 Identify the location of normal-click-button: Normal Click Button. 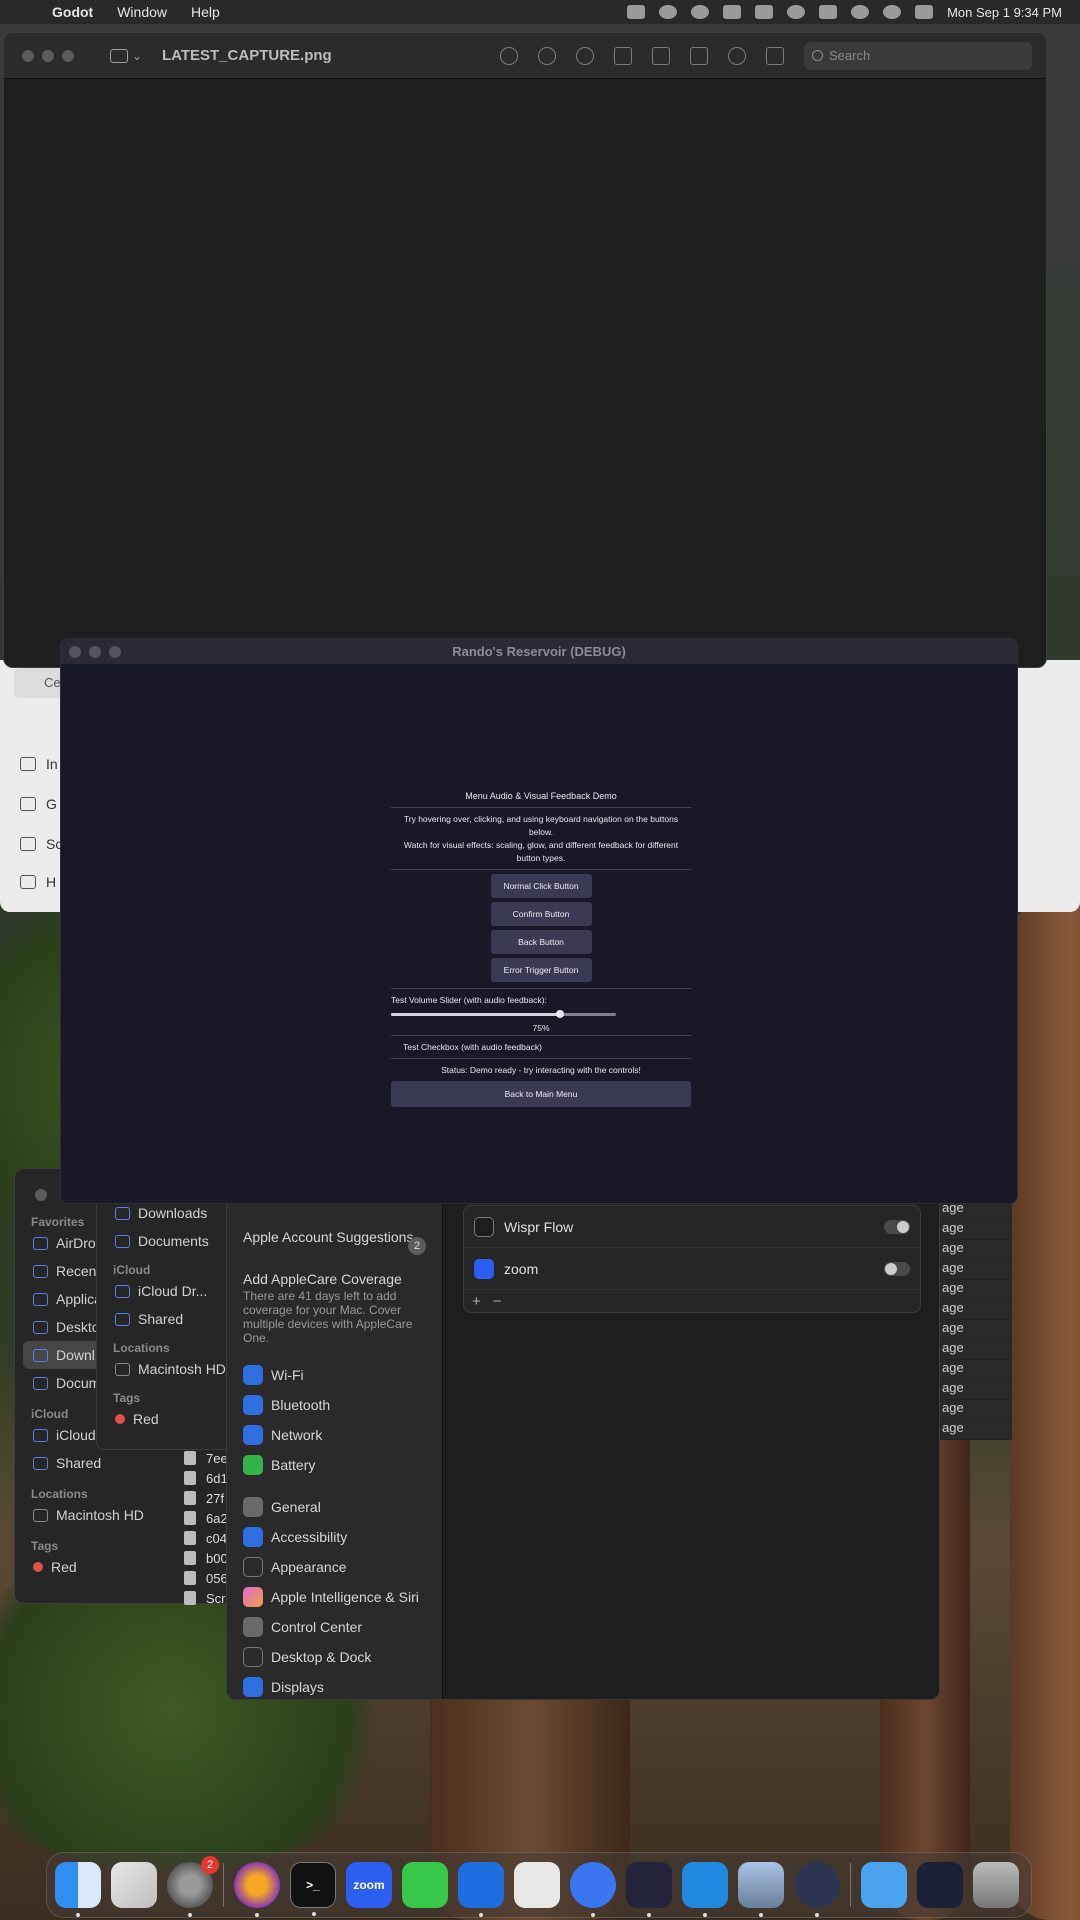
(541, 886).